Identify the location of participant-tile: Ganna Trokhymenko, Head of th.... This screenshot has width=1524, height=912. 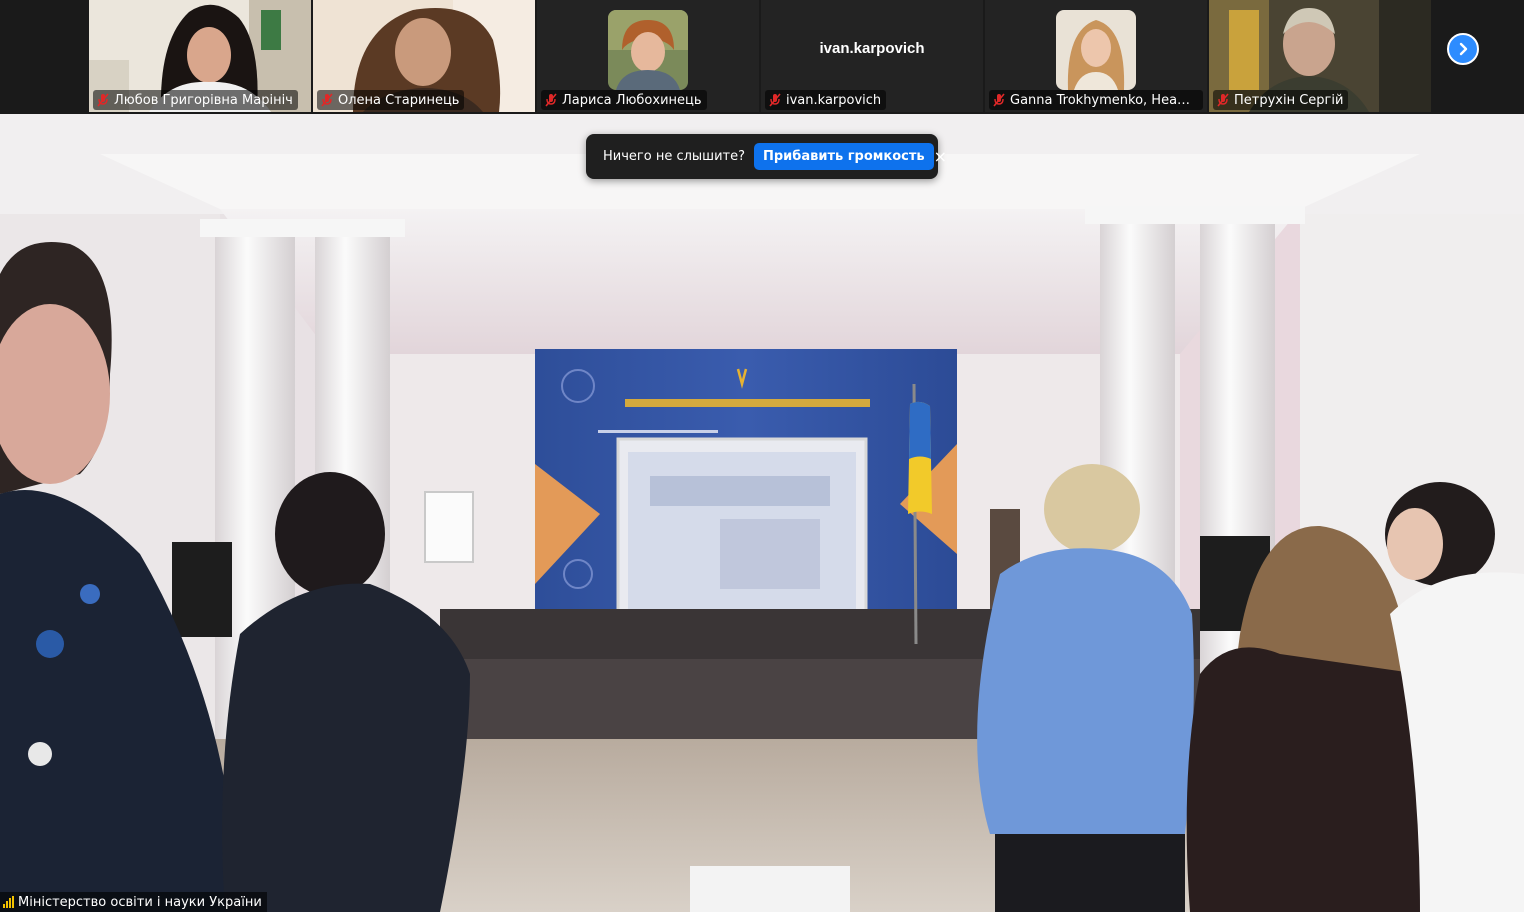
(1096, 56).